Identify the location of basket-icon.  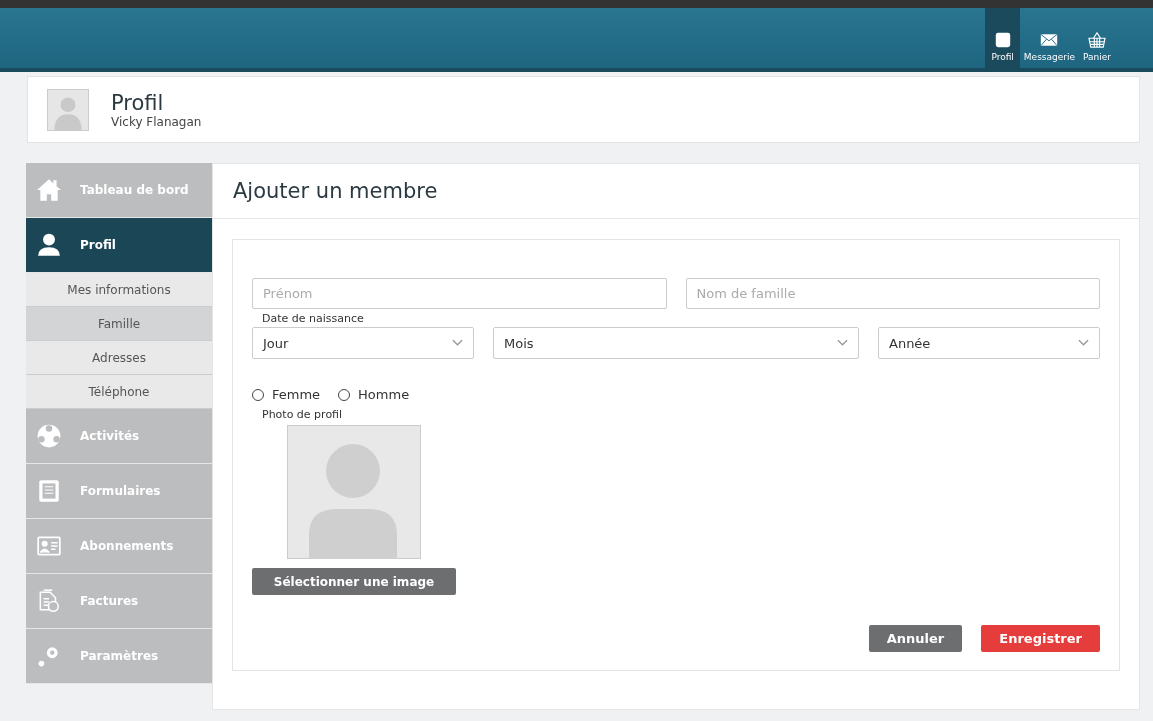
(1097, 40).